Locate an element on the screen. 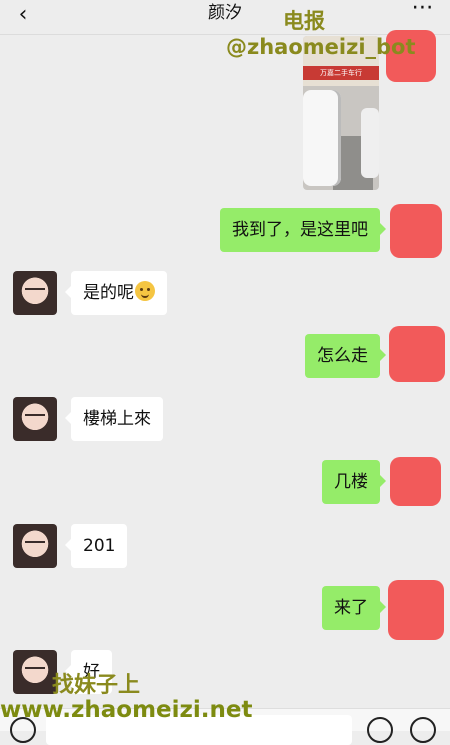 This screenshot has height=745, width=450. watermark-top-line1: 电报 is located at coordinates (304, 21).